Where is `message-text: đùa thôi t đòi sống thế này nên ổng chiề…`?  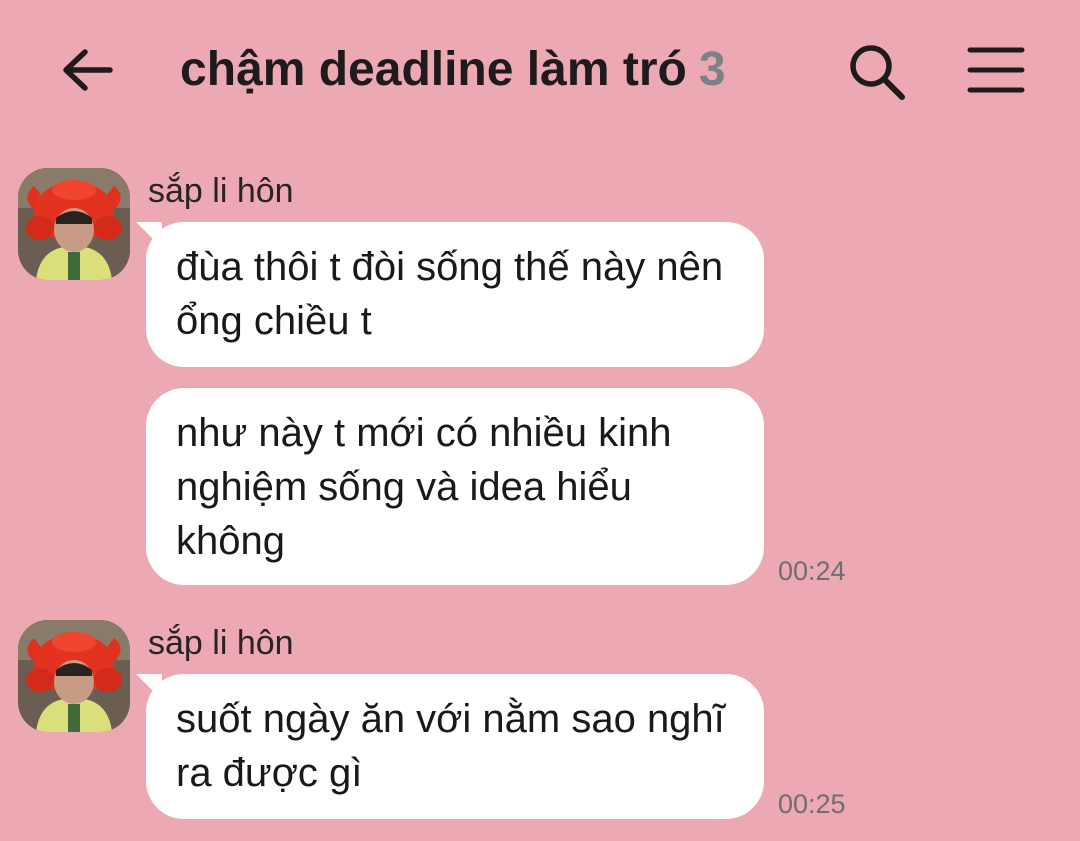 message-text: đùa thôi t đòi sống thế này nên ổng chiề… is located at coordinates (450, 294).